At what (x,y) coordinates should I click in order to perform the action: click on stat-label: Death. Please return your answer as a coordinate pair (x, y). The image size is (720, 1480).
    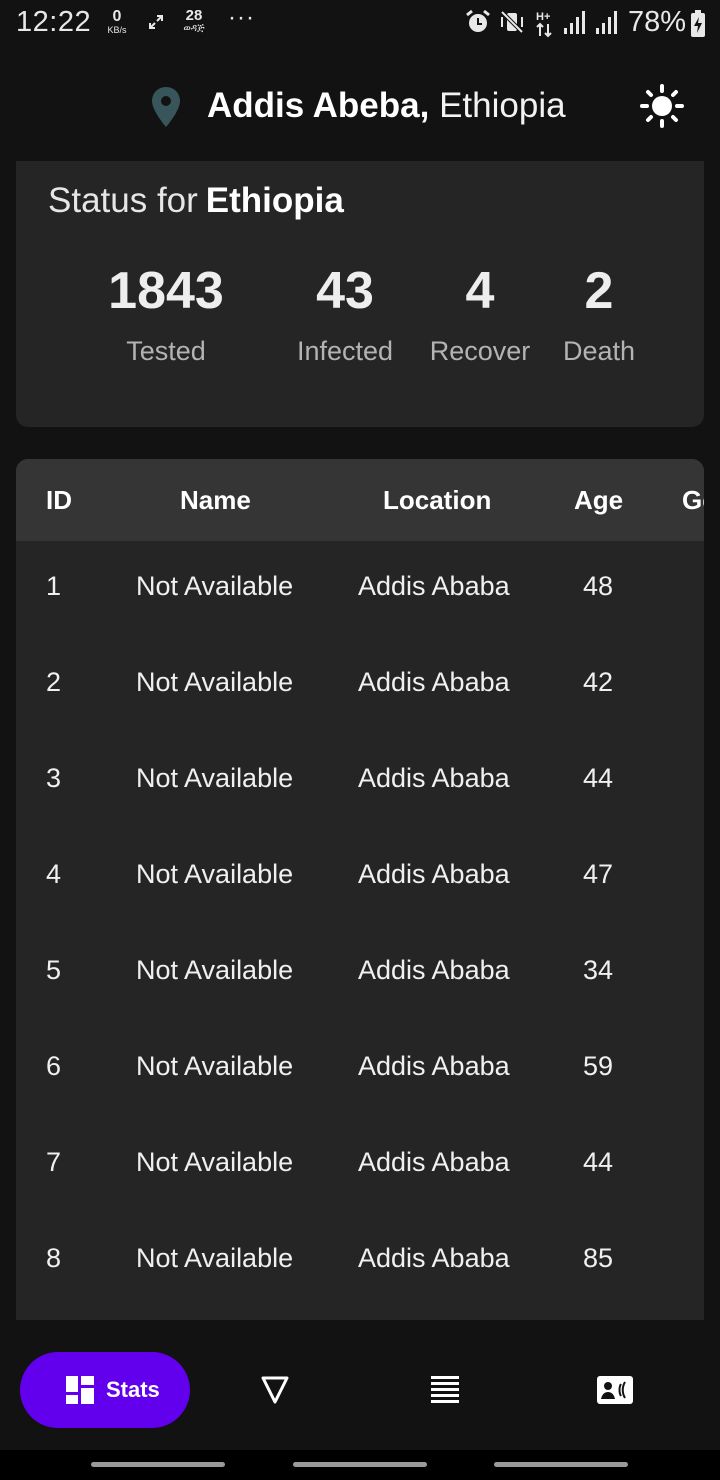
    Looking at the image, I should click on (599, 351).